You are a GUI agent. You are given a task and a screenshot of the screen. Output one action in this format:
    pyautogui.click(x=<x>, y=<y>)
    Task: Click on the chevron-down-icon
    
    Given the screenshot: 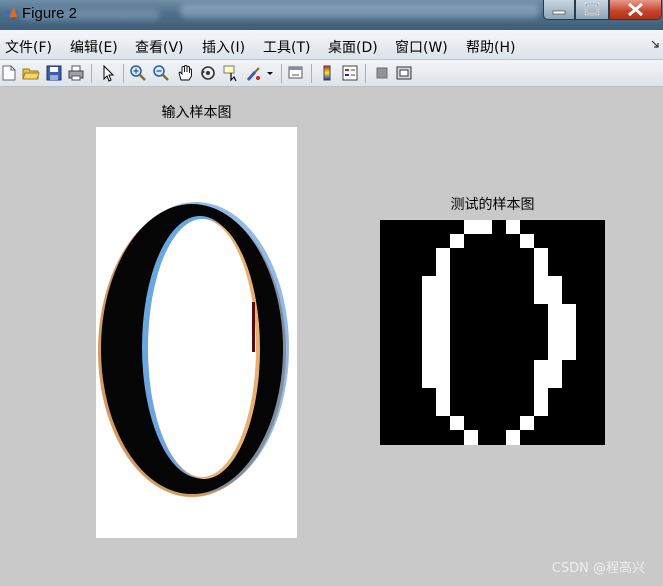 What is the action you would take?
    pyautogui.click(x=270, y=73)
    